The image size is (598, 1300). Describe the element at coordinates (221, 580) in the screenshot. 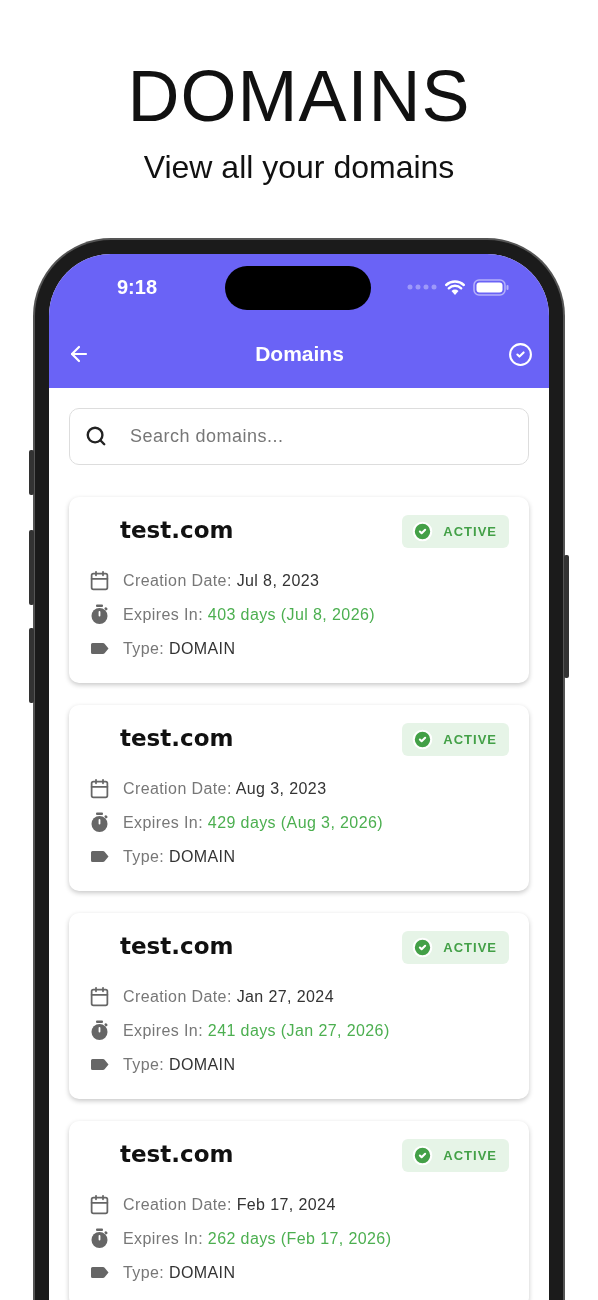

I see `detail-text: Creation Date: Jul 8, 2023` at that location.